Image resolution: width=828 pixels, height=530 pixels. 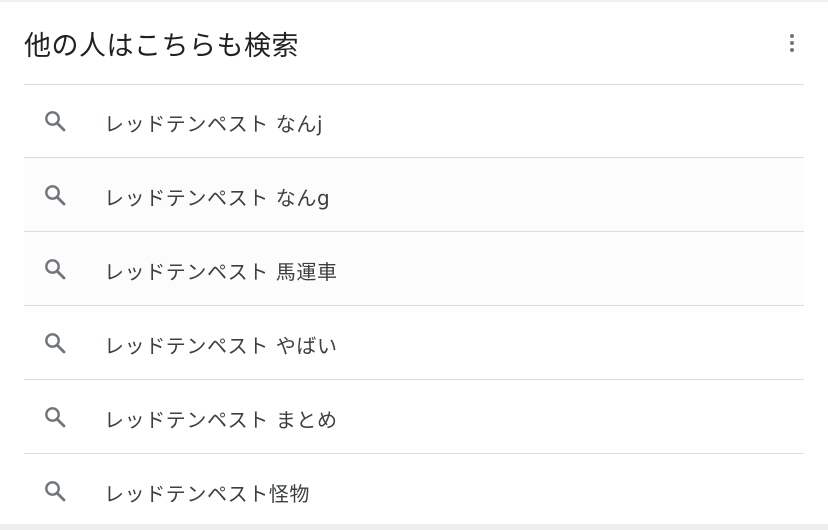 I want to click on related-search-label: レッドテンペスト なんj, so click(x=214, y=124).